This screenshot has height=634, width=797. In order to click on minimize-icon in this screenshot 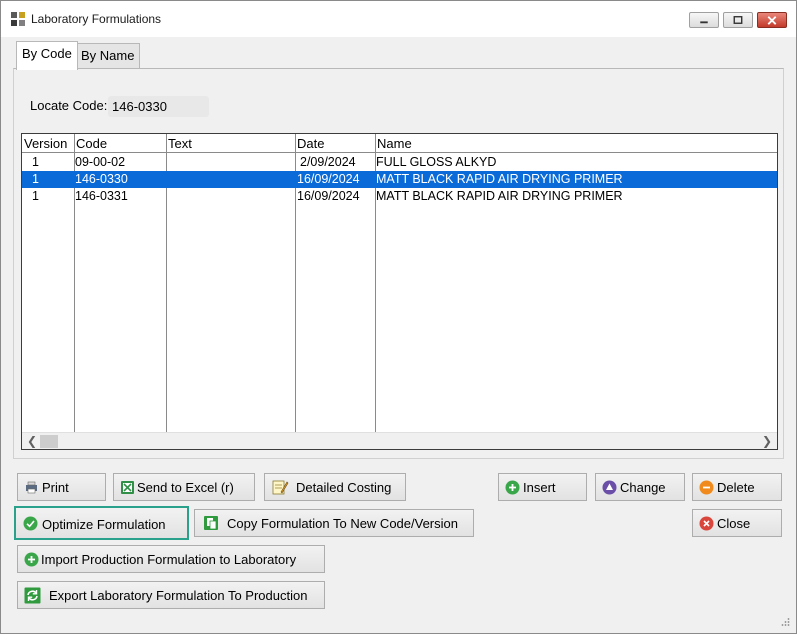, I will do `click(704, 22)`.